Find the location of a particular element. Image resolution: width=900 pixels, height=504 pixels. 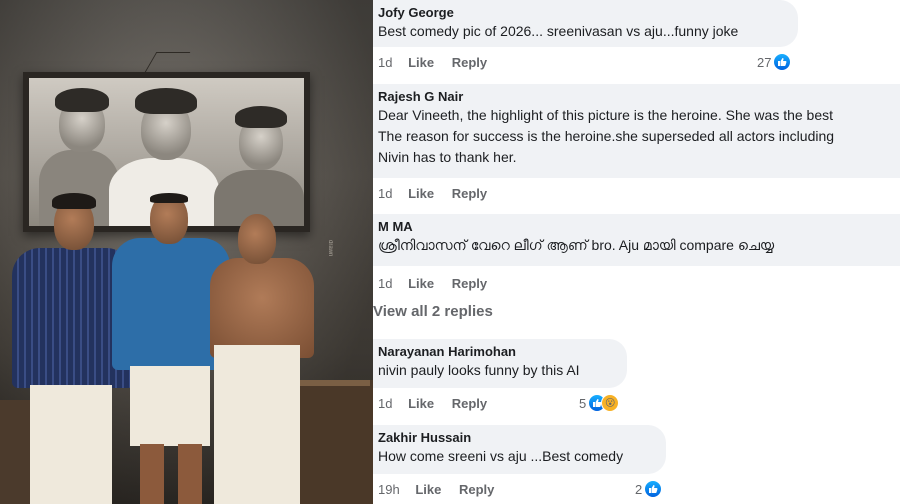

reaction-count: 5 is located at coordinates (583, 403).